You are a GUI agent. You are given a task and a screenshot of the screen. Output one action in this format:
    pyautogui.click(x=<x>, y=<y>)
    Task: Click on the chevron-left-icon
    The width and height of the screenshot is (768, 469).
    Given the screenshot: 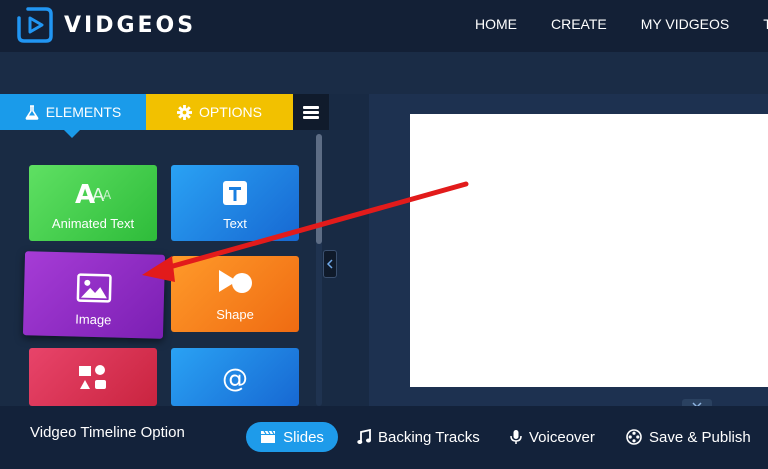 What is the action you would take?
    pyautogui.click(x=329, y=264)
    